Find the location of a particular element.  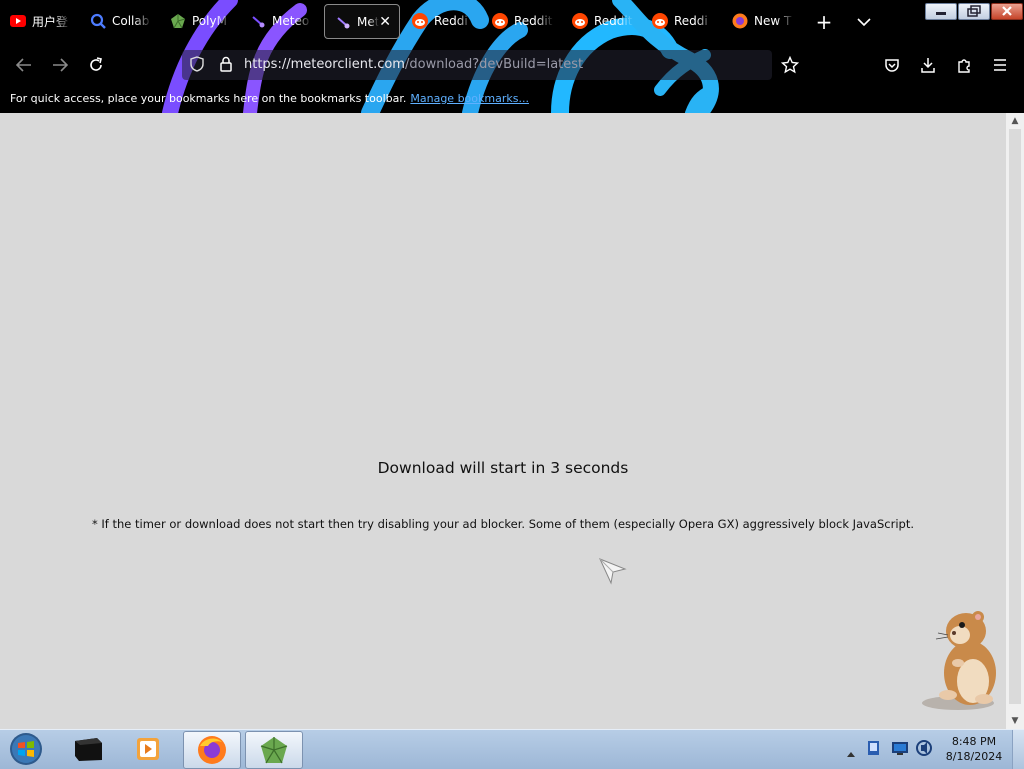

lock-icon is located at coordinates (226, 66).